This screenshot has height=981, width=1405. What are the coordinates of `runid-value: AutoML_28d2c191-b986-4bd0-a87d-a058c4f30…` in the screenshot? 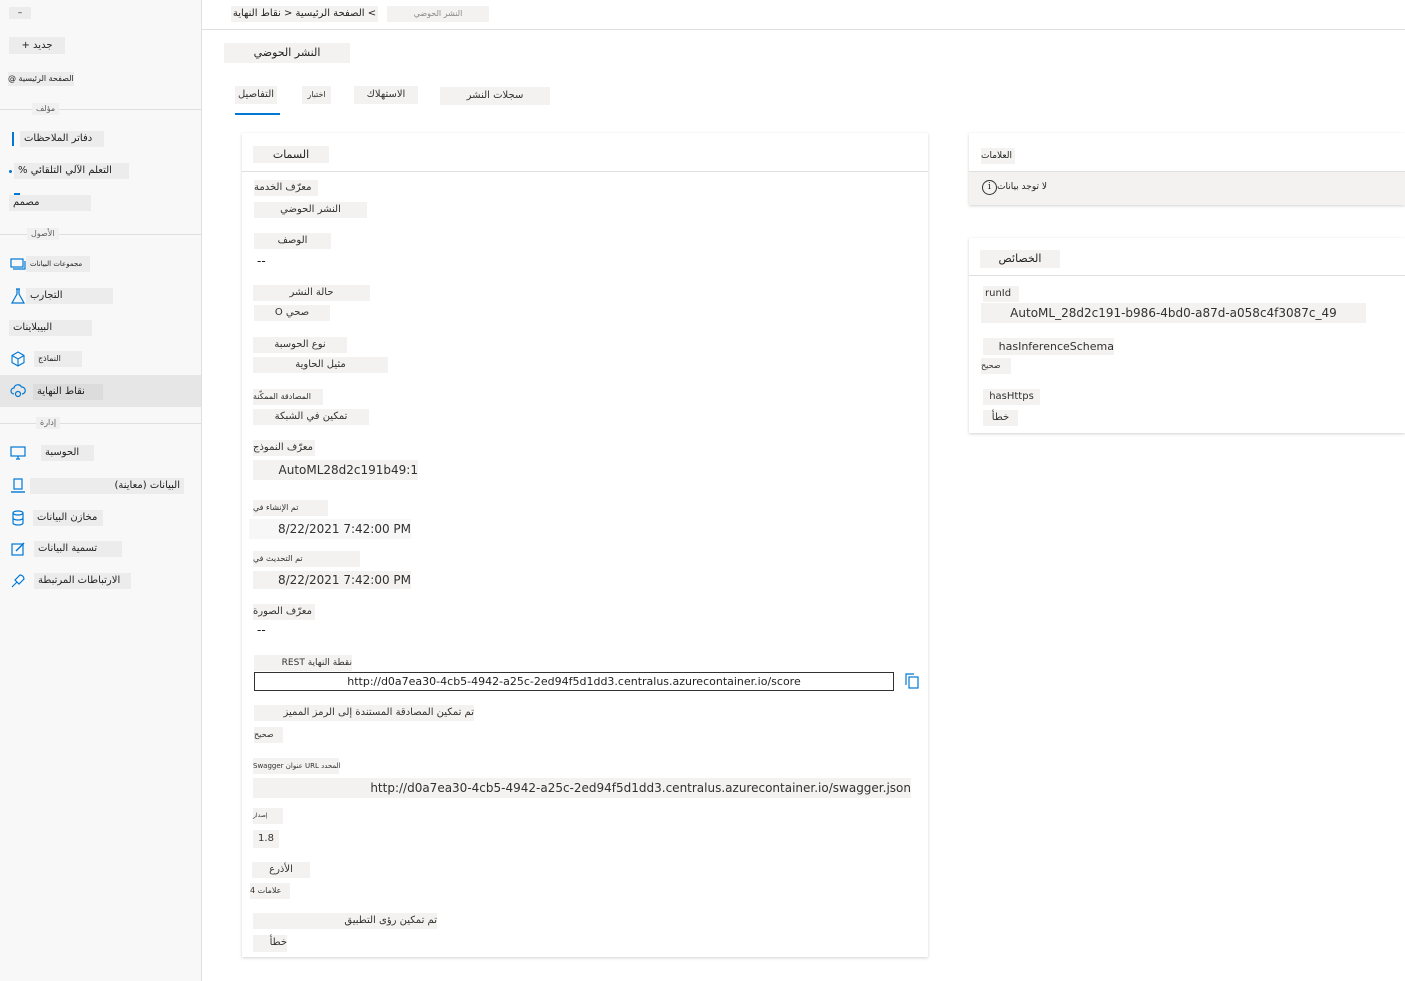 It's located at (1173, 313).